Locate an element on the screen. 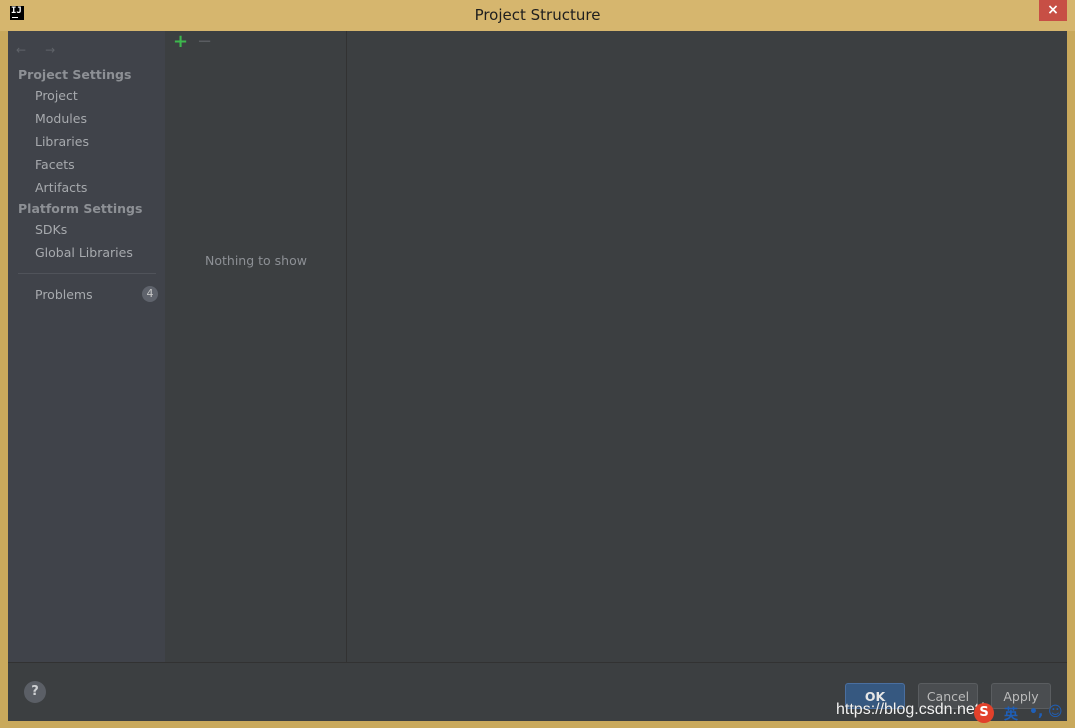 The image size is (1075, 728). sidebar-item-problems: Problems is located at coordinates (64, 294).